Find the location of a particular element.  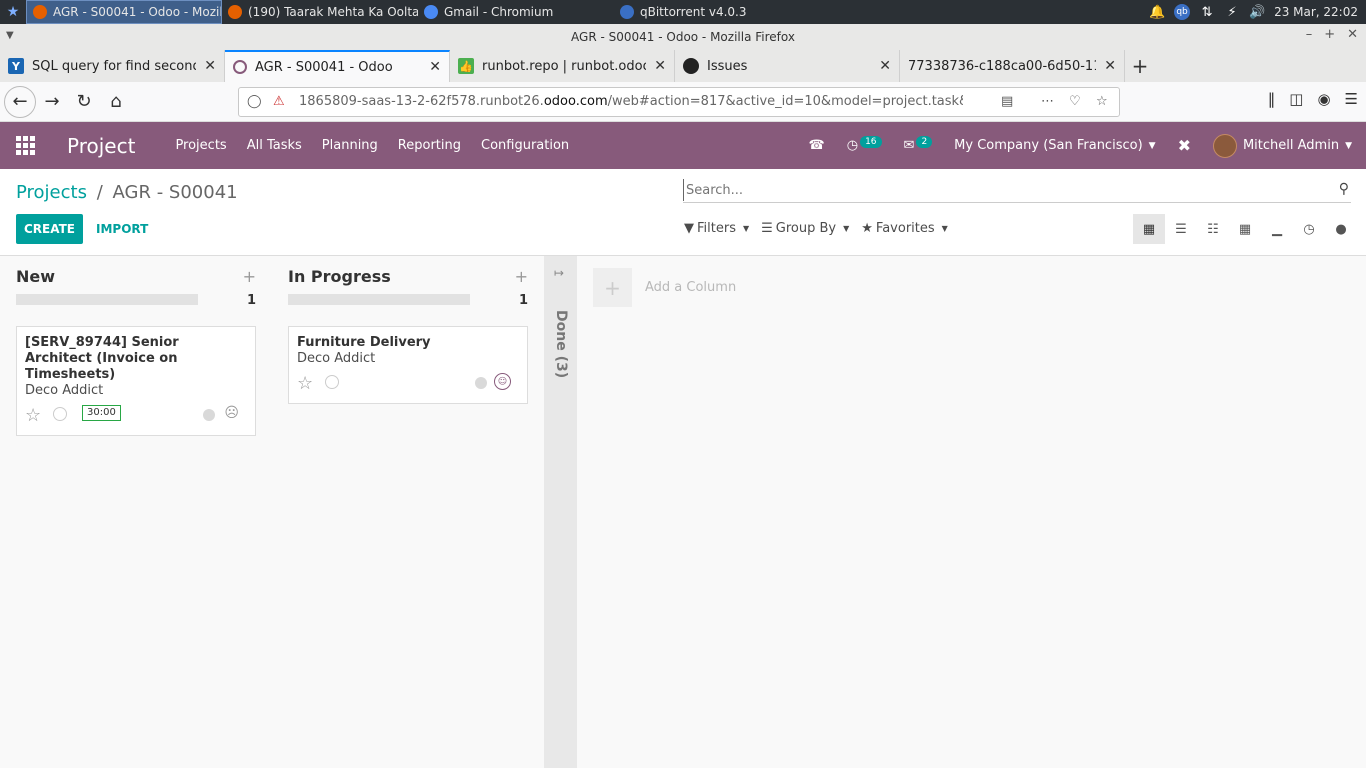

column-title: In Progress is located at coordinates (339, 276).